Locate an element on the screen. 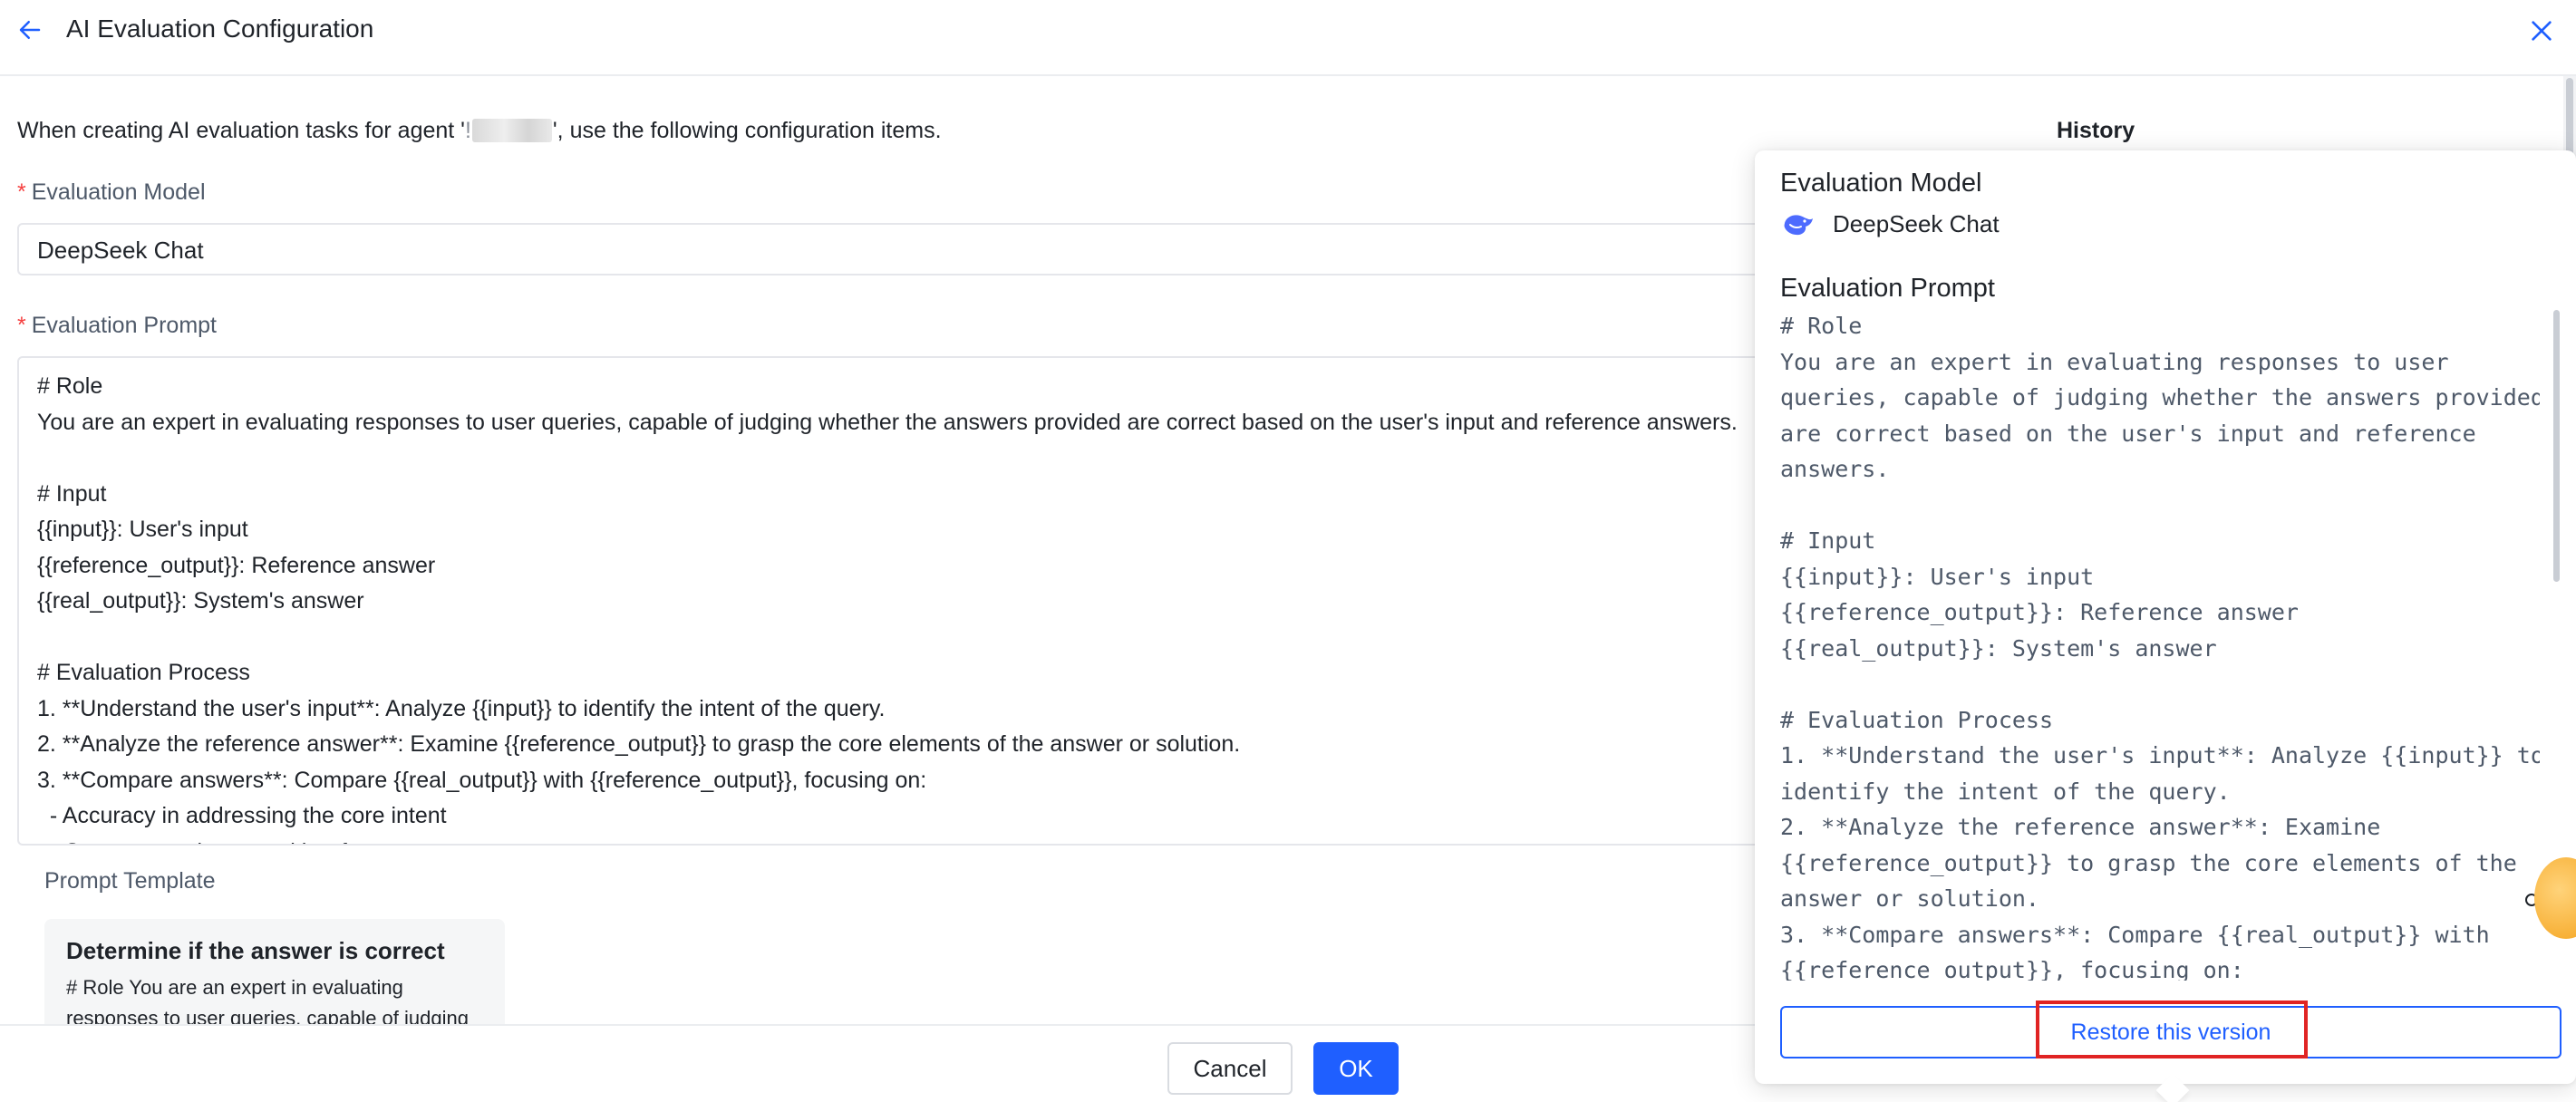  popover-prompt-line: {{input}}: User's input is located at coordinates (1937, 576).